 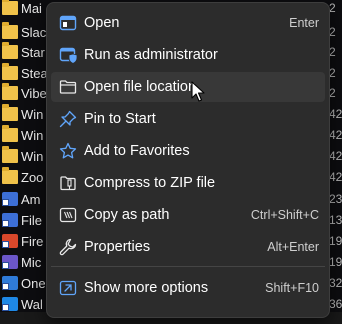 I want to click on firefox-icon, so click(x=10, y=241).